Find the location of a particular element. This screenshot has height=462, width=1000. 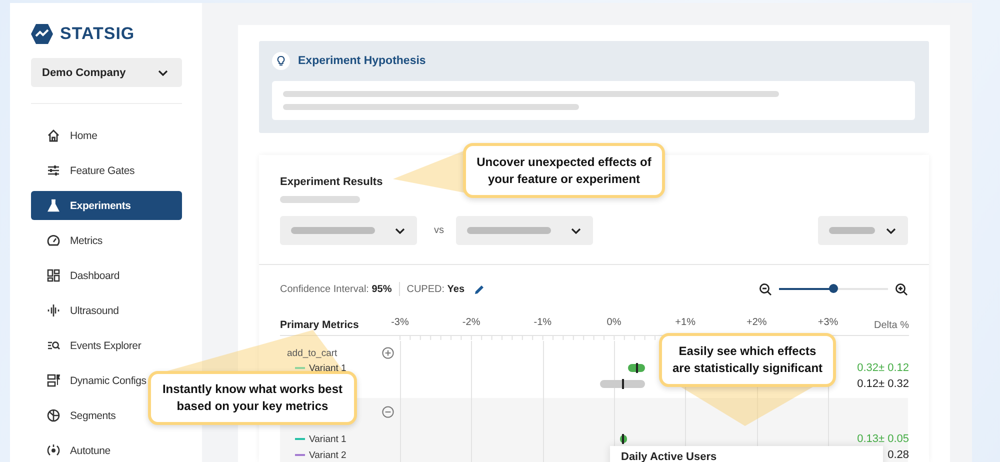

pie-icon is located at coordinates (53, 415).